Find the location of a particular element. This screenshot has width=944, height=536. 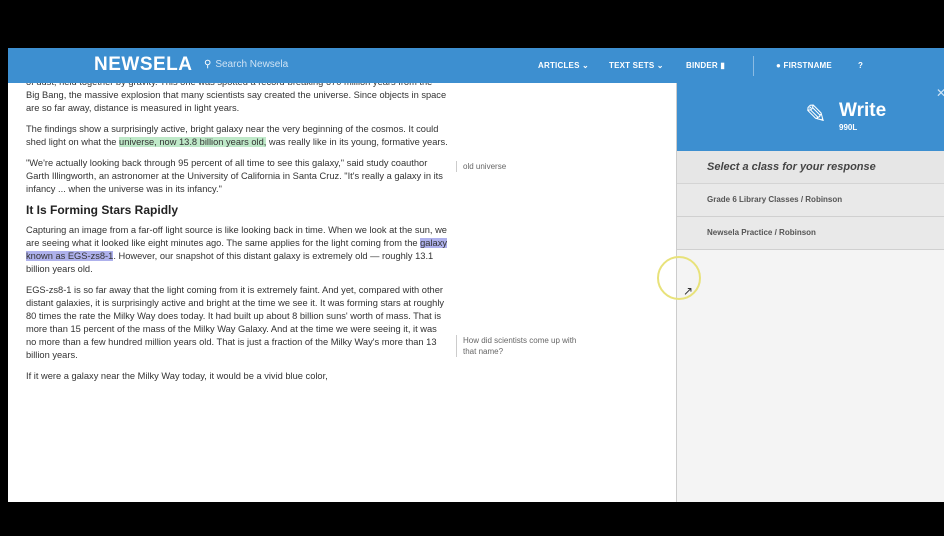

mouse-cursor-icon: ↗ is located at coordinates (688, 291).